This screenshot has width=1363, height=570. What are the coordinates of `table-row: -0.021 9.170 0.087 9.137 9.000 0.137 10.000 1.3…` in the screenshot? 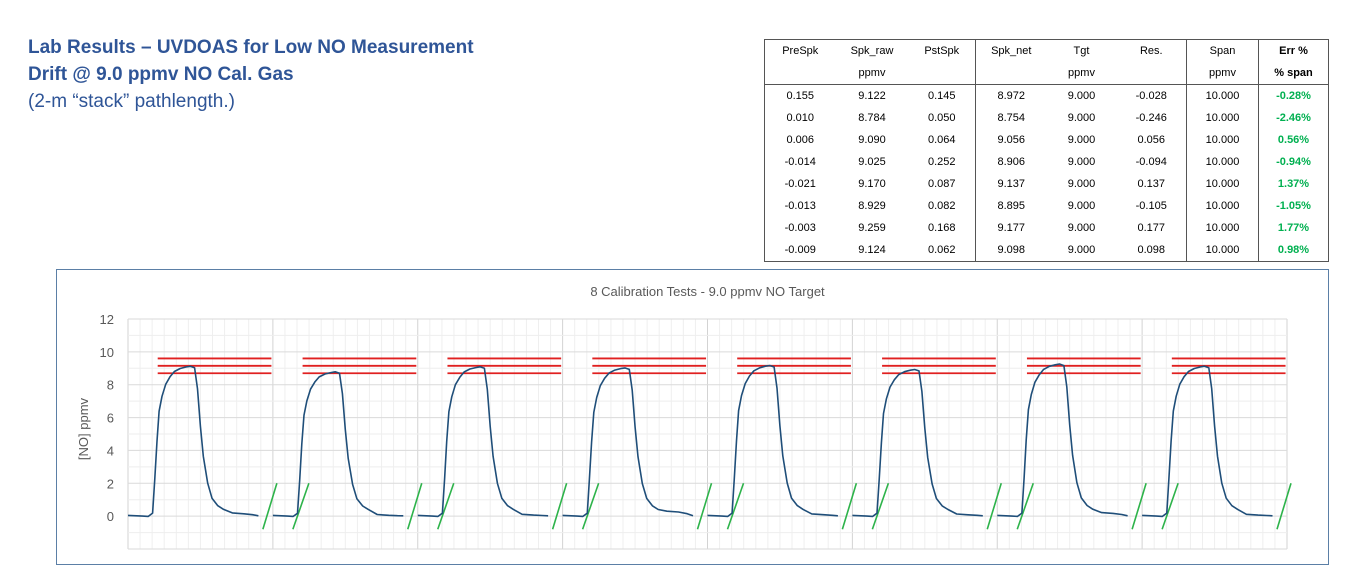 It's located at (1047, 184).